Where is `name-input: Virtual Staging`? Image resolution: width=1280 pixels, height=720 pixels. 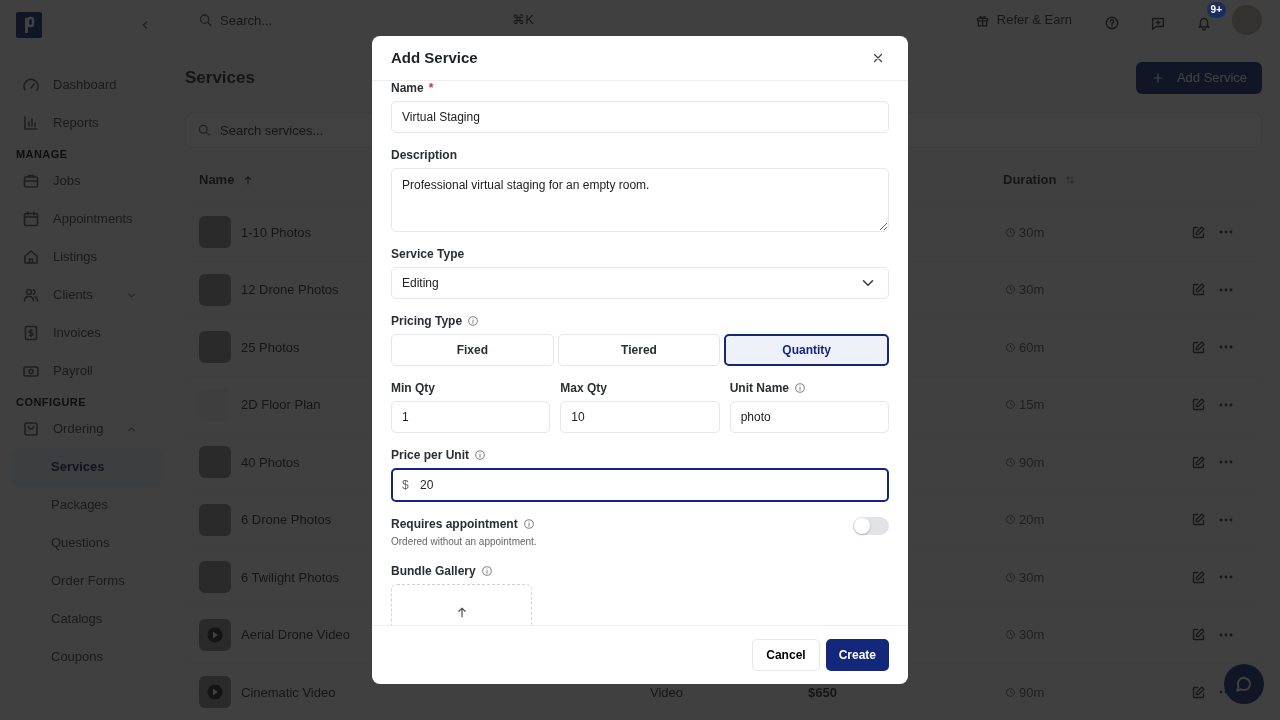
name-input: Virtual Staging is located at coordinates (640, 117).